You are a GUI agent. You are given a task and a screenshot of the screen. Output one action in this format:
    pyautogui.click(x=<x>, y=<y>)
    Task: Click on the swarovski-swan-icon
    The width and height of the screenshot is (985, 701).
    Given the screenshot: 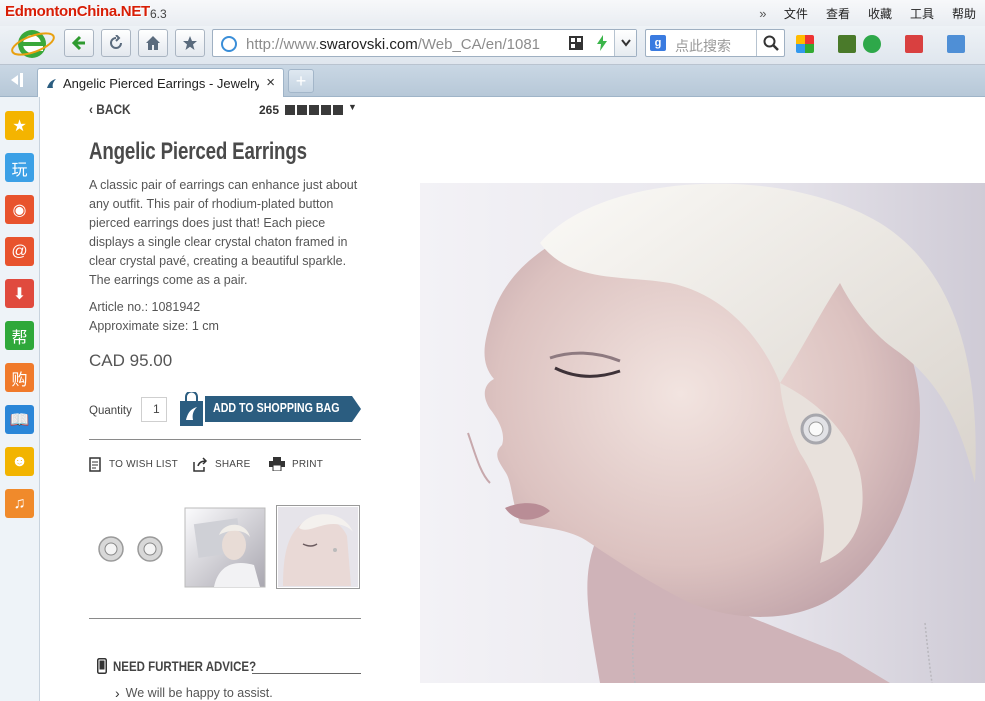 What is the action you would take?
    pyautogui.click(x=51, y=83)
    